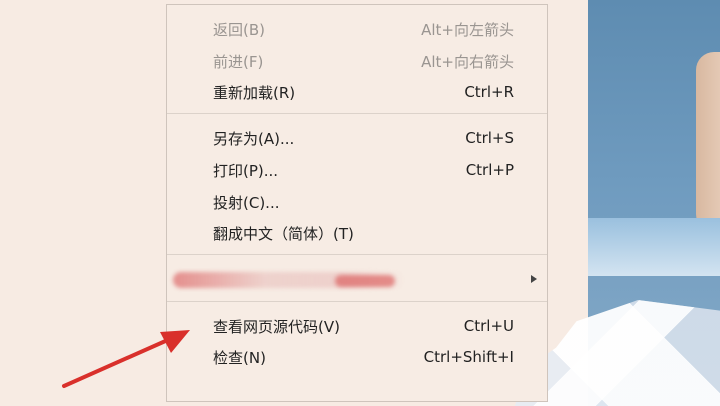 Image resolution: width=720 pixels, height=406 pixels. What do you see at coordinates (489, 92) in the screenshot?
I see `menu-item-shortcut: Ctrl+R` at bounding box center [489, 92].